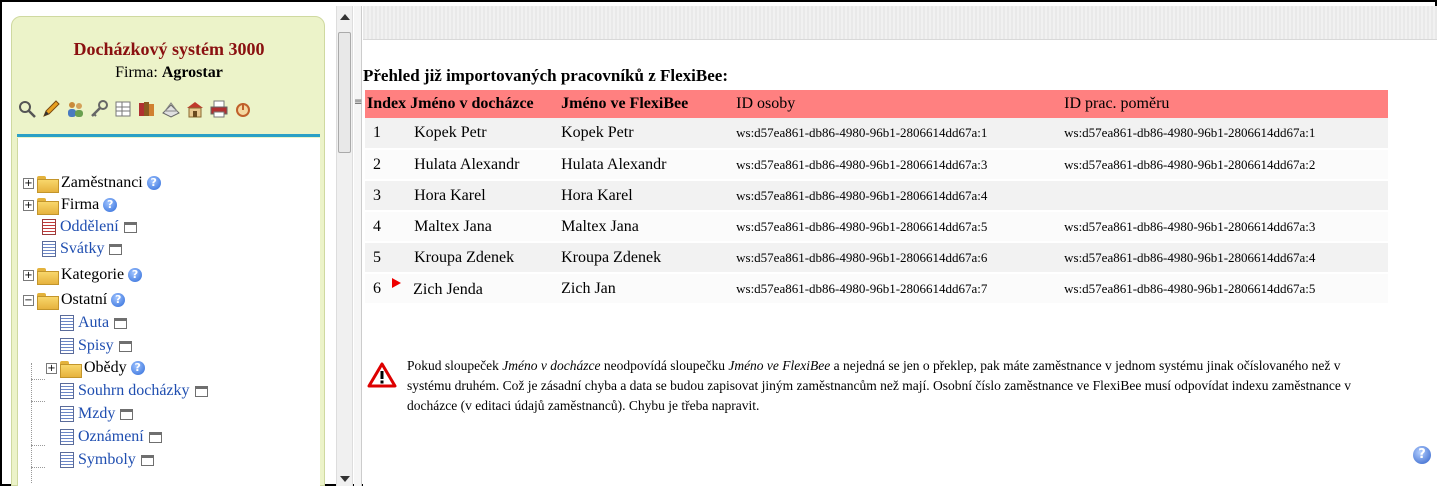 The width and height of the screenshot is (1437, 486). I want to click on name-attendance-cell: Kroupa Zdenek, so click(484, 258).